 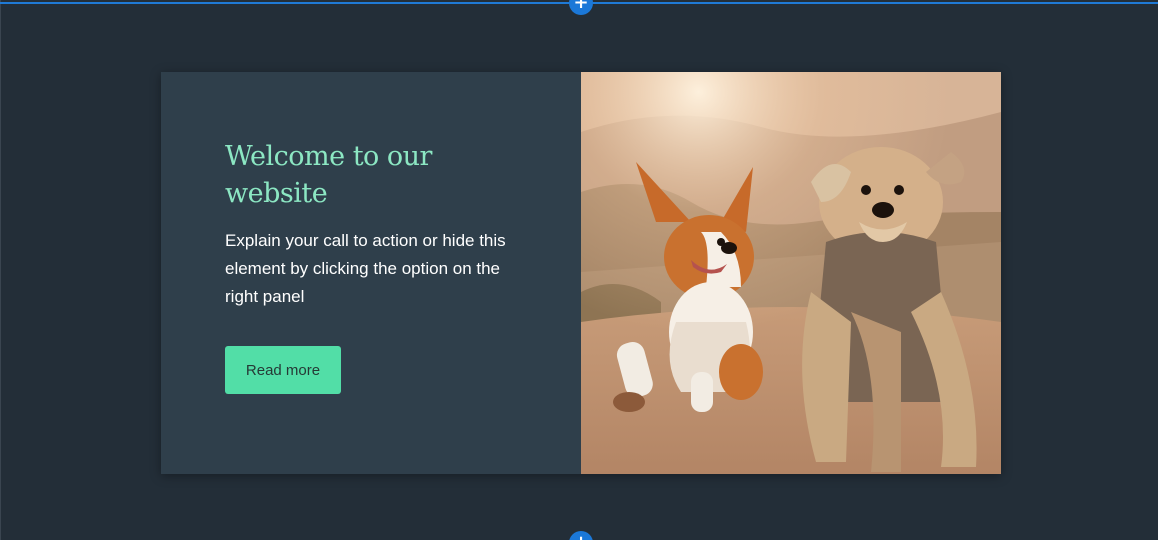 I want to click on add-section-above-button: +, so click(x=581, y=7).